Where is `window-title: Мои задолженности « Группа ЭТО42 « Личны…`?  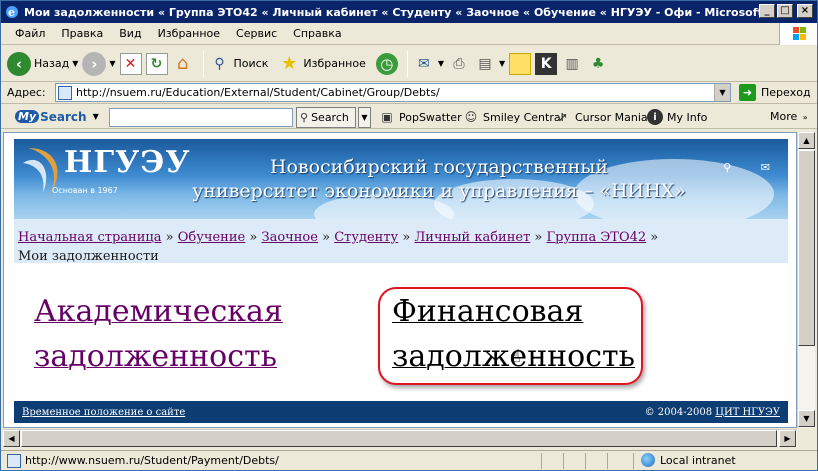 window-title: Мои задолженности « Группа ЭТО42 « Личны… is located at coordinates (394, 12).